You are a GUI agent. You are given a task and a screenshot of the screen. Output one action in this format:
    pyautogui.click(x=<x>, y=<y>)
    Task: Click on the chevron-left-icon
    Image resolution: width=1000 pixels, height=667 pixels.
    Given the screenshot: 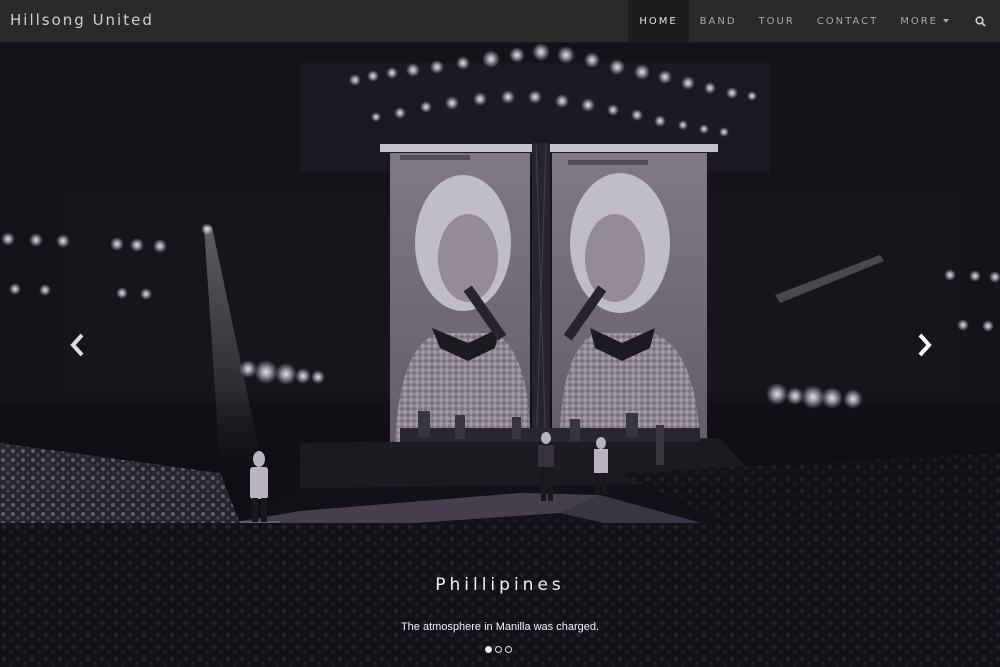 What is the action you would take?
    pyautogui.click(x=77, y=345)
    